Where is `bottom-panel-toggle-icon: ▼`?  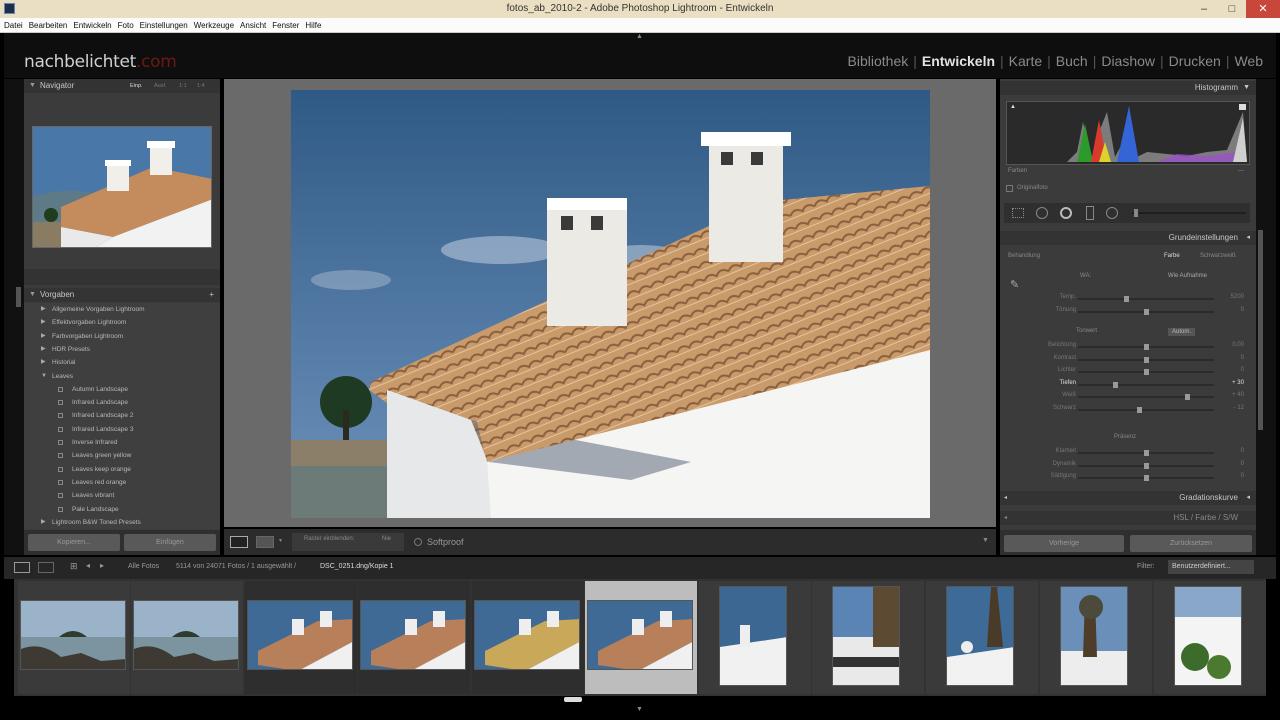 bottom-panel-toggle-icon: ▼ is located at coordinates (639, 709).